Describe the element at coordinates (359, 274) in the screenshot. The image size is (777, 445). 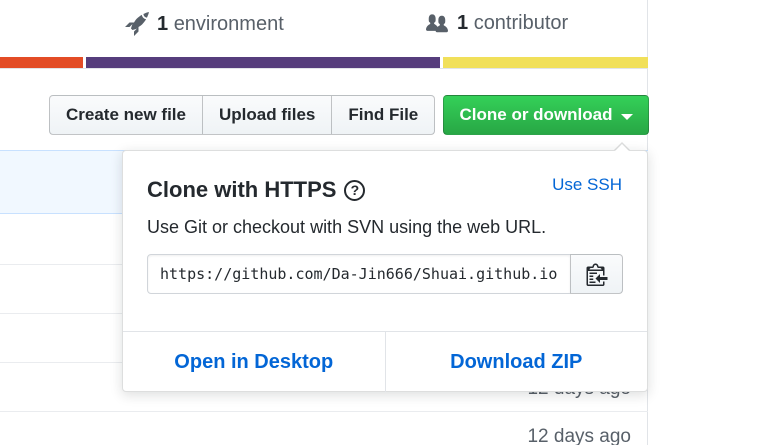
I see `clone-url-input` at that location.